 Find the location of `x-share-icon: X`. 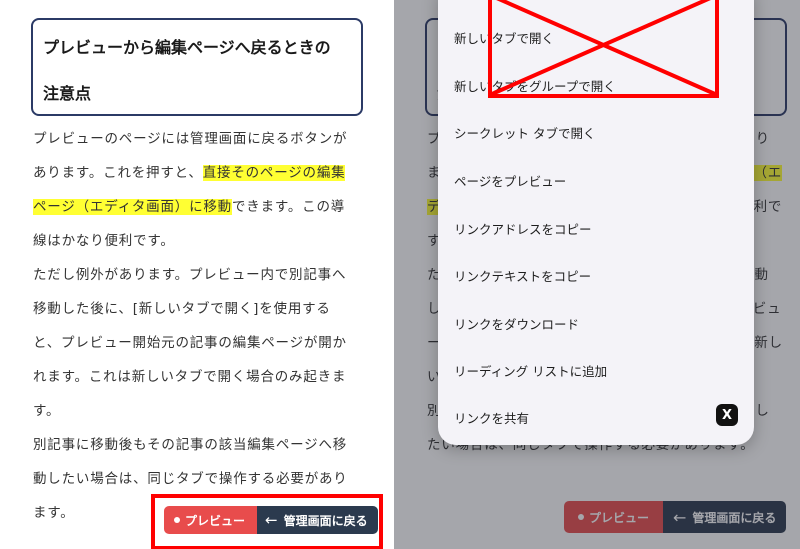

x-share-icon: X is located at coordinates (727, 415).